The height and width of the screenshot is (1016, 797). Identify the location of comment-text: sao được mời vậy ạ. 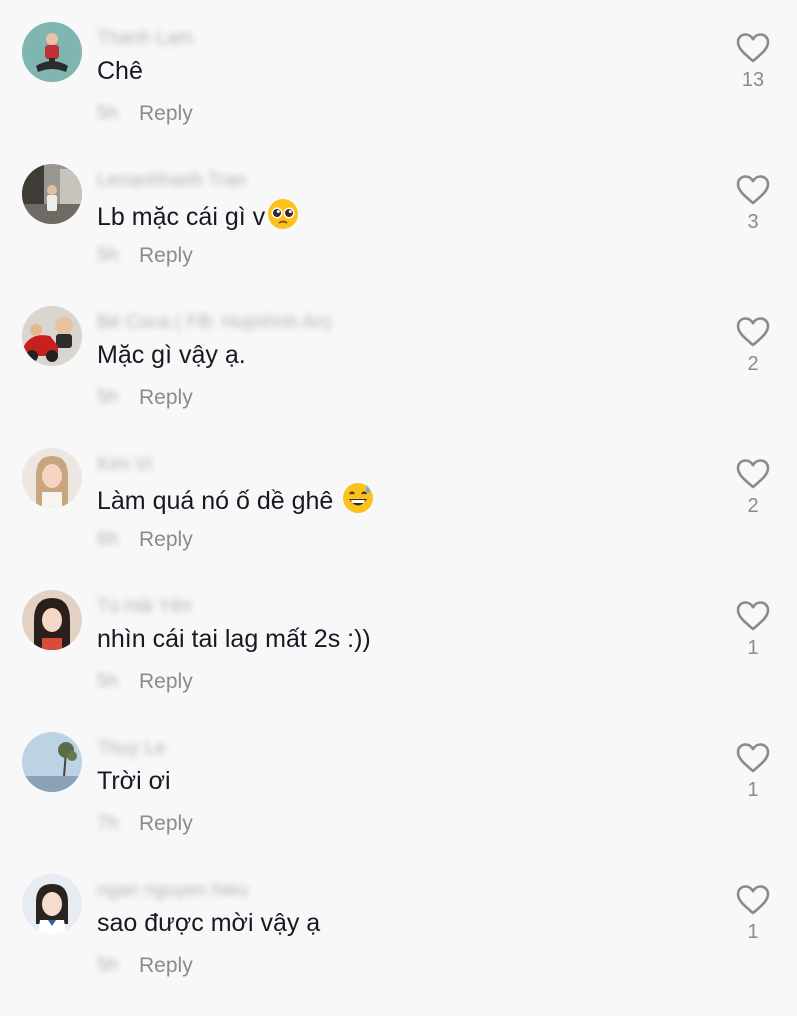
(208, 923).